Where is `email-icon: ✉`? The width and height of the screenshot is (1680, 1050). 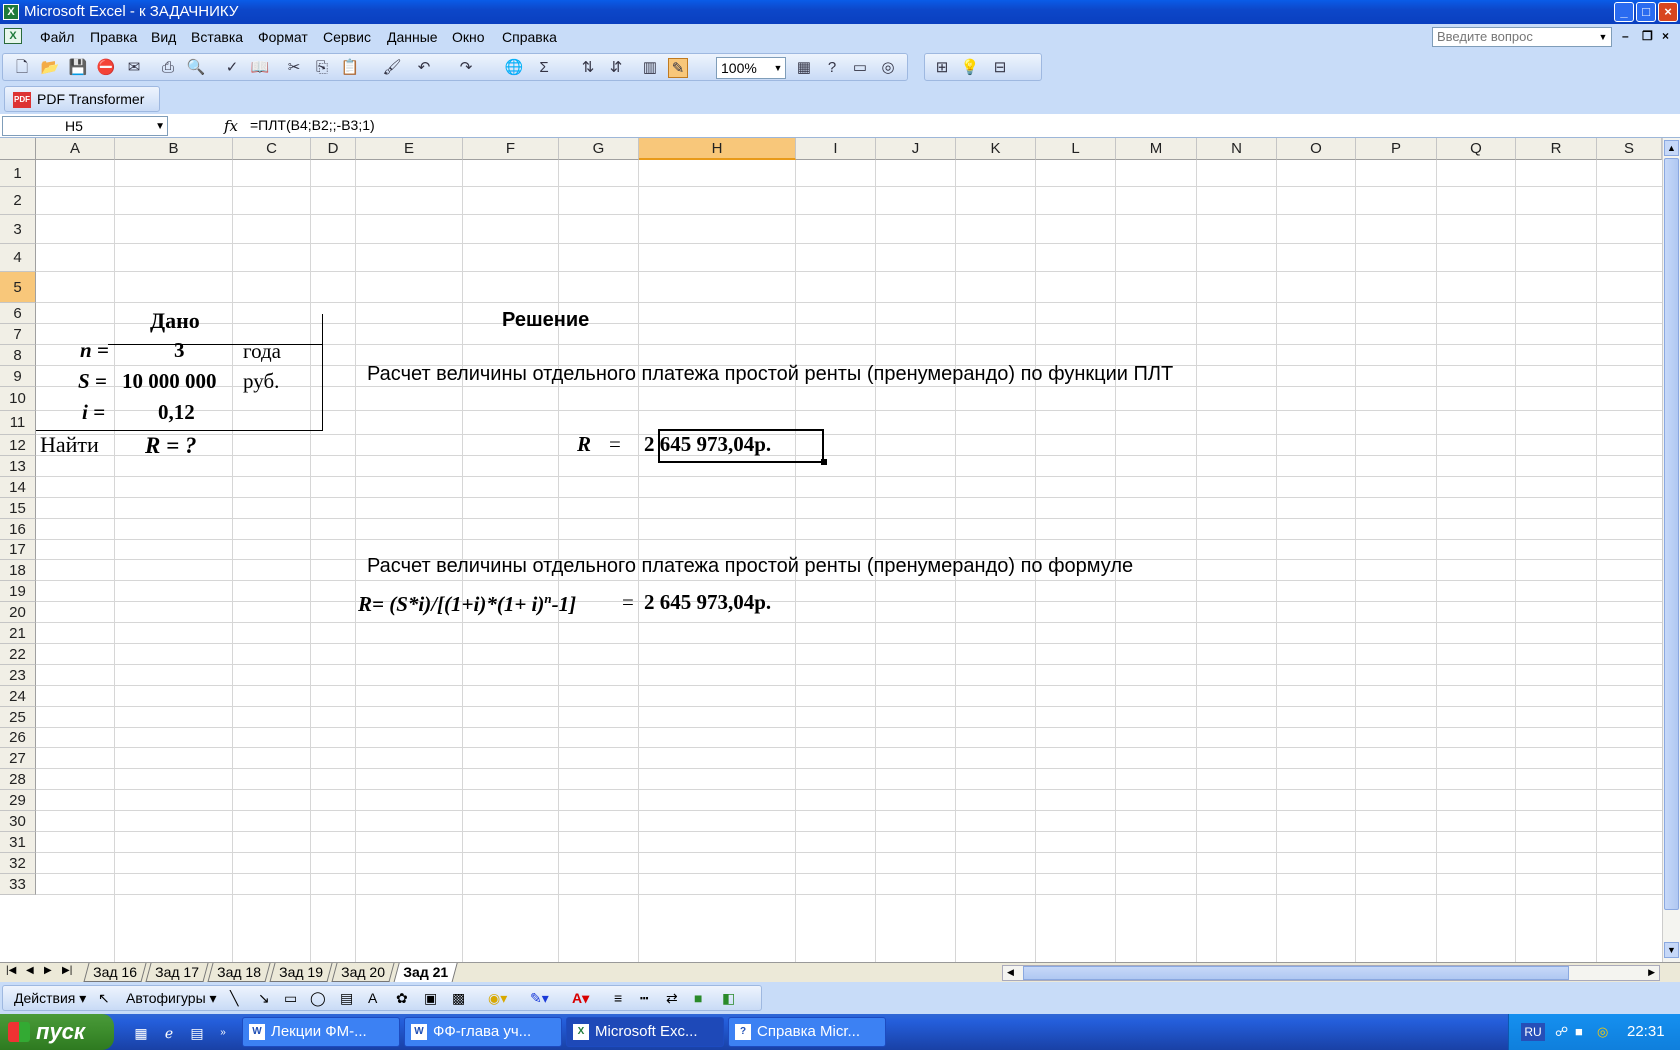
email-icon: ✉ is located at coordinates (134, 68).